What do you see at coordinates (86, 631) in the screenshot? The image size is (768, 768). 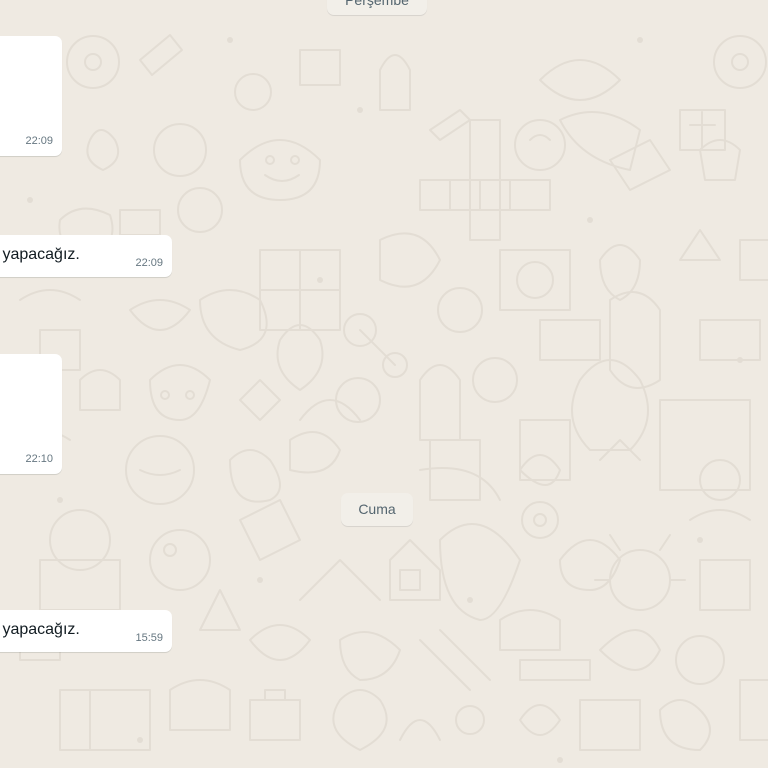 I see `message-bubble: s yapacağız. 15:59` at bounding box center [86, 631].